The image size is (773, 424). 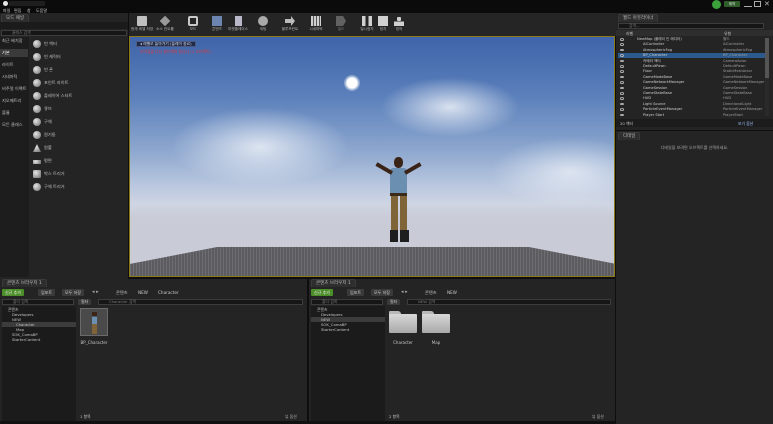 What do you see at coordinates (693, 115) in the screenshot?
I see `outliner-row: Player Start PlayerStart` at bounding box center [693, 115].